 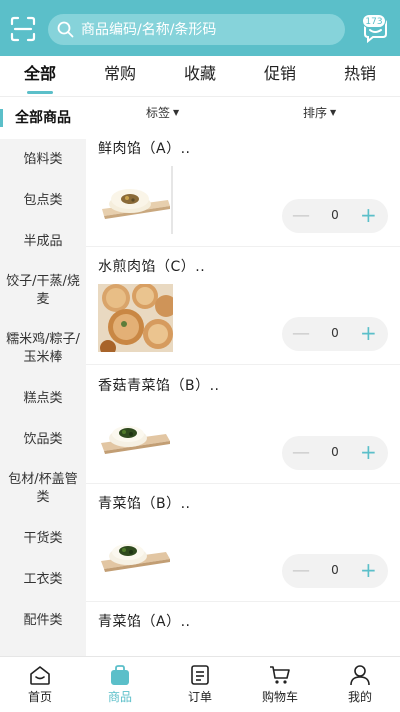 I want to click on nav-label: 商品, so click(x=119, y=697).